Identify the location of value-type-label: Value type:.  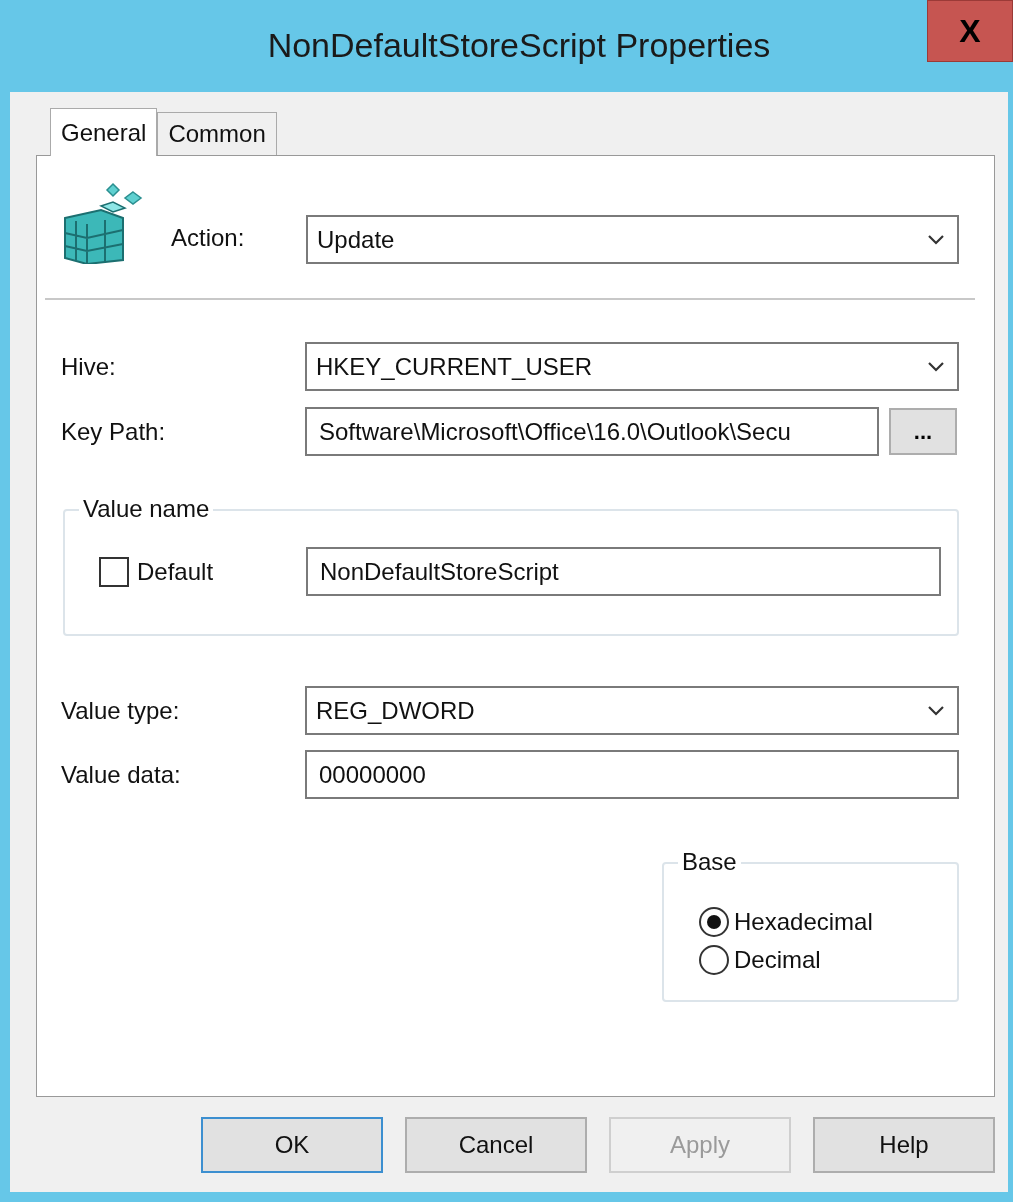
(121, 710).